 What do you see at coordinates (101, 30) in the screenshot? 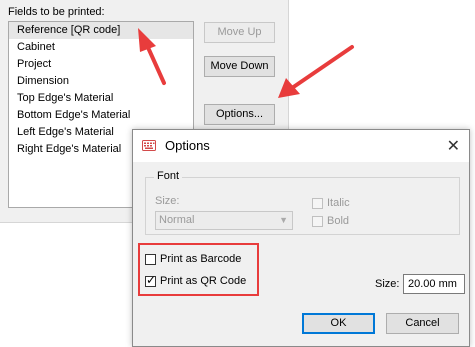
I see `list-item: Reference [QR code]` at bounding box center [101, 30].